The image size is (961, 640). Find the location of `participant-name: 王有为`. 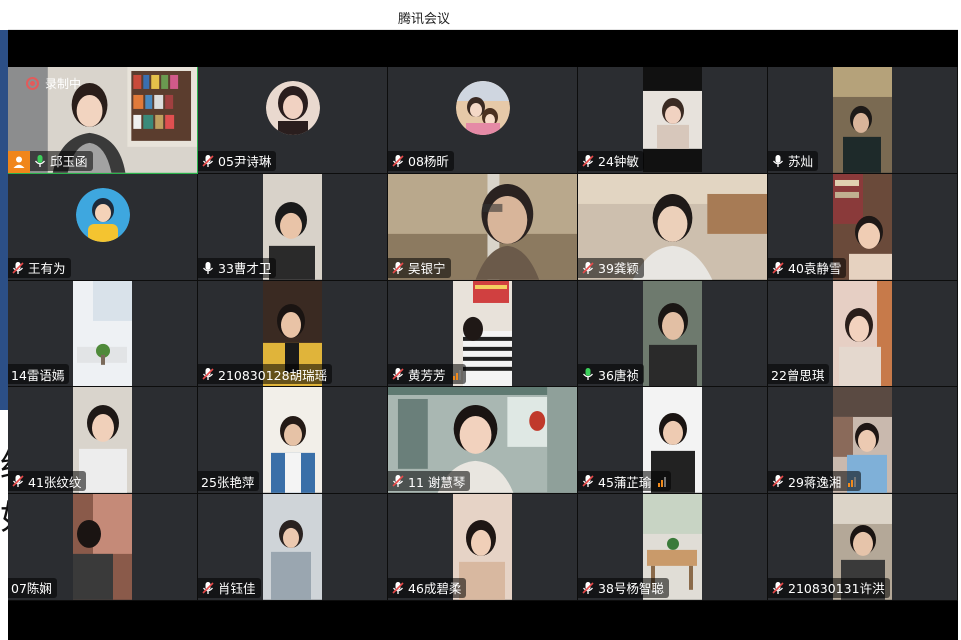

participant-name: 王有为 is located at coordinates (47, 269).